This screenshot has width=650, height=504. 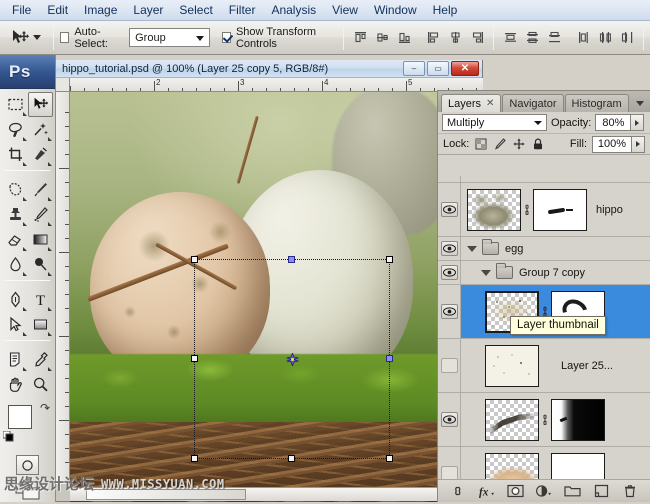 I want to click on dodge-tool, so click(x=40, y=264).